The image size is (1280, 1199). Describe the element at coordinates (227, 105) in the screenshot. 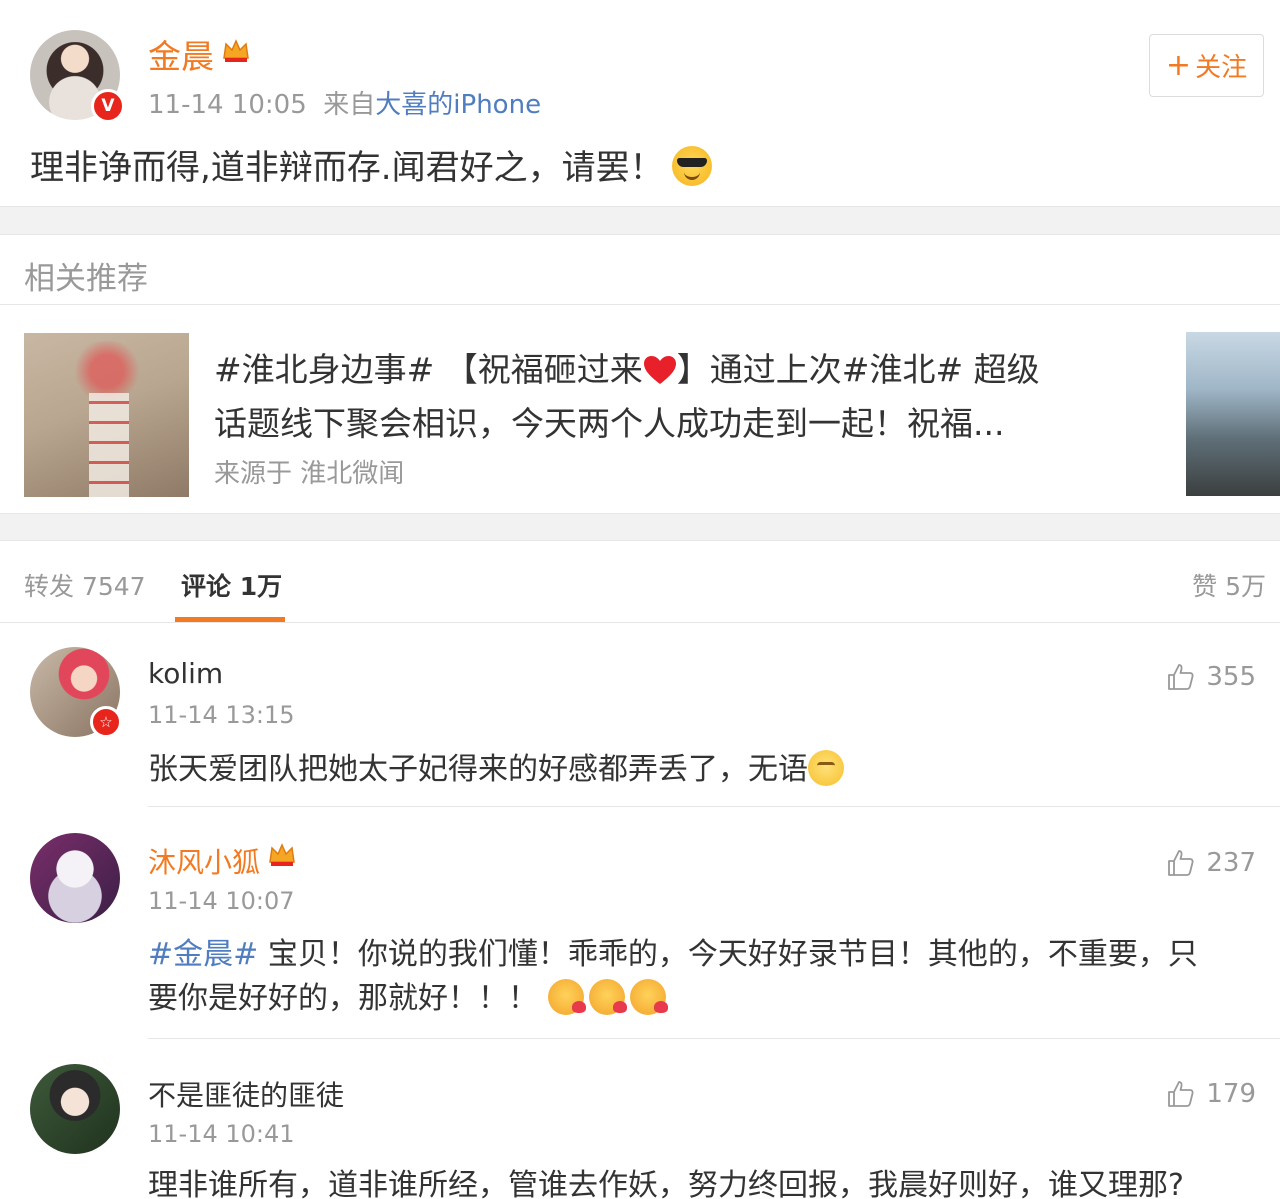

I see `post-time: 11-14 10:05` at that location.